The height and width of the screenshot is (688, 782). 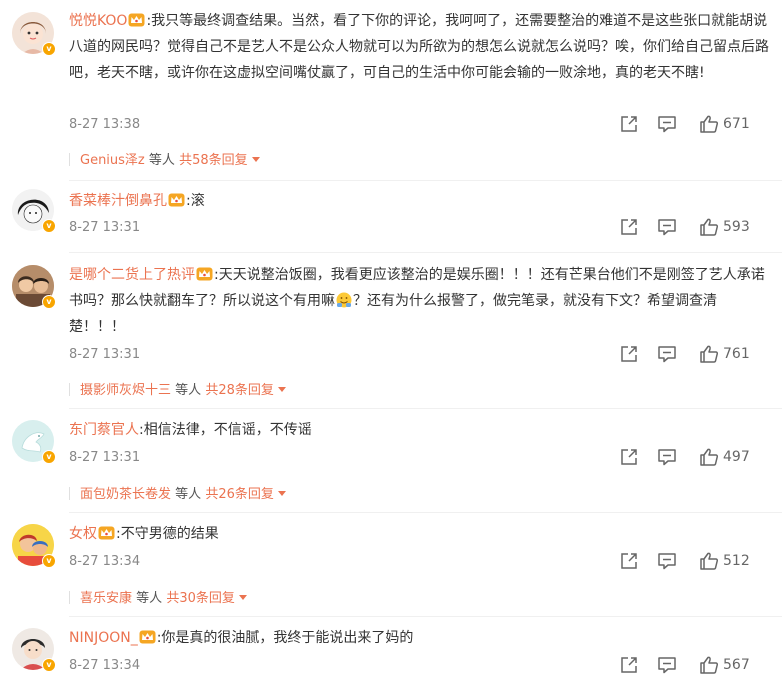 I want to click on reply-count-link: 共30条回复, so click(x=200, y=598).